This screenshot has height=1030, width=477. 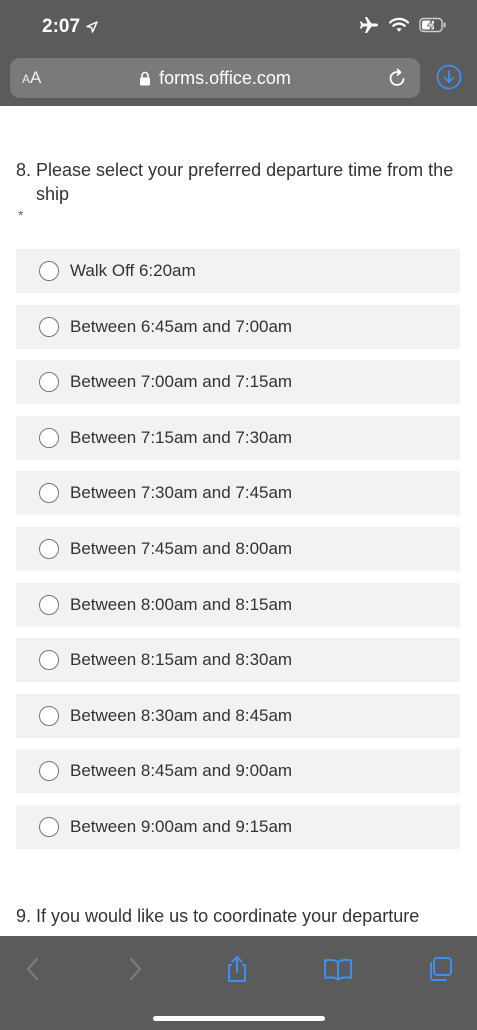 I want to click on option-label: Between 8:15am and 8:30am, so click(x=181, y=660).